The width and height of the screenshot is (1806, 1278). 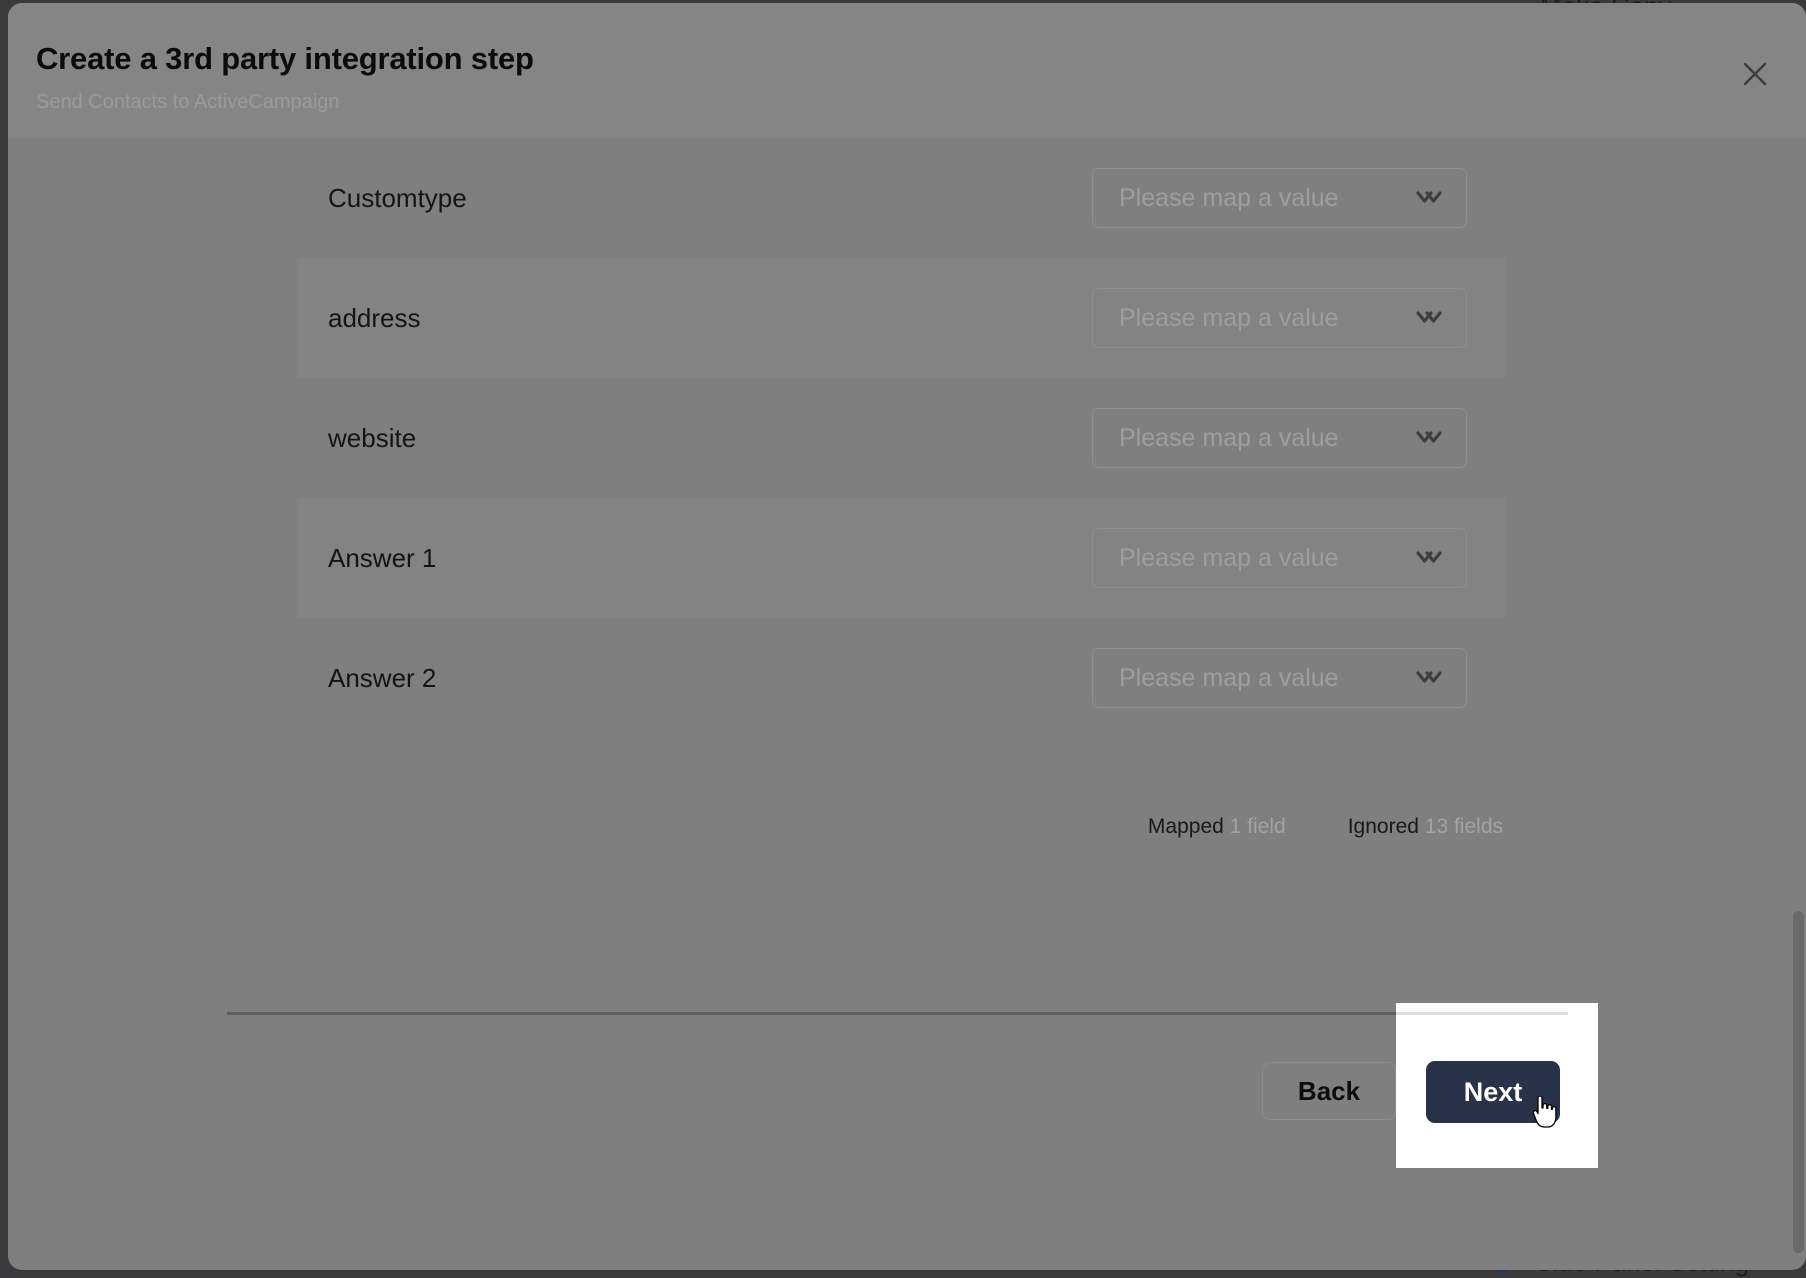 What do you see at coordinates (907, 678) in the screenshot?
I see `table-row: Answer 2 Please map a value` at bounding box center [907, 678].